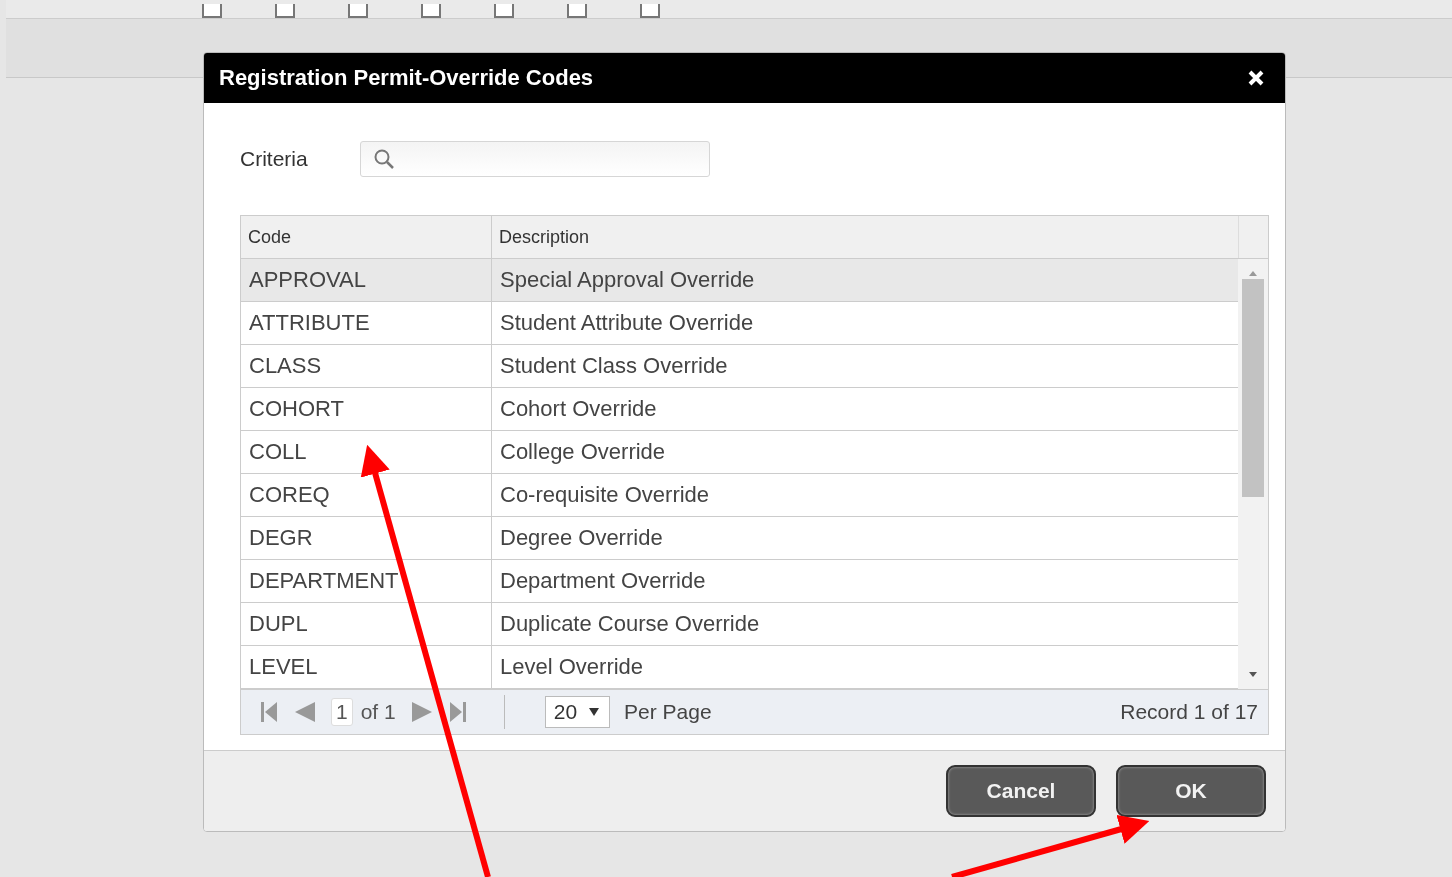 The image size is (1452, 877). I want to click on search-field, so click(535, 159).